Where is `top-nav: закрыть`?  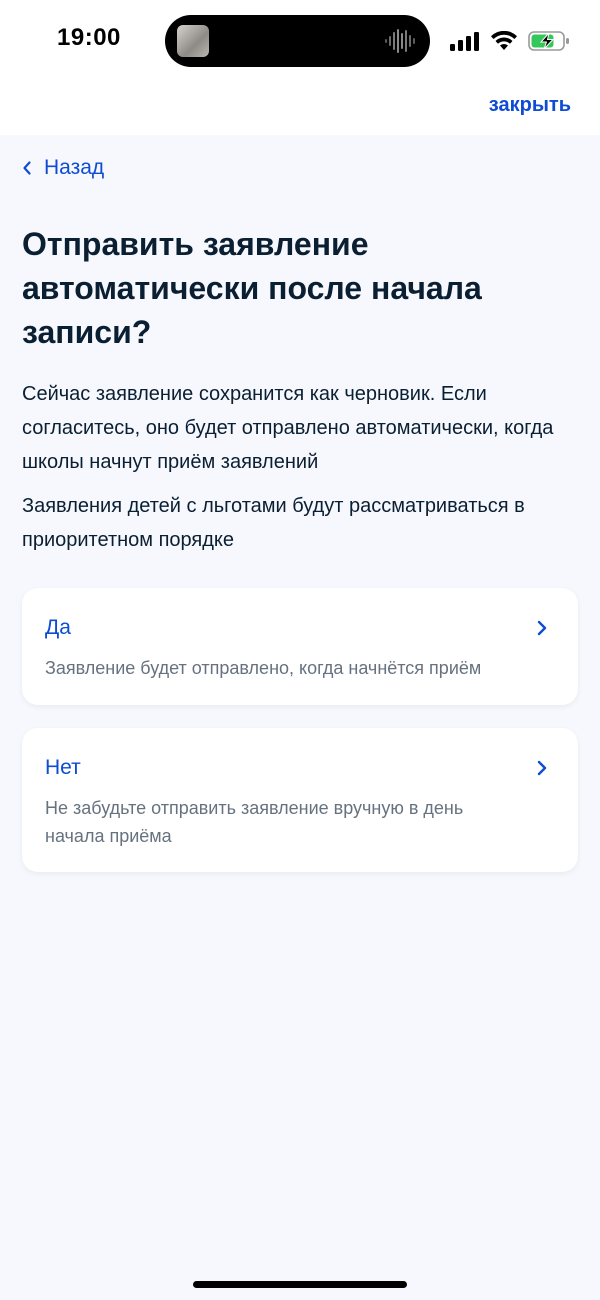
top-nav: закрыть is located at coordinates (300, 108).